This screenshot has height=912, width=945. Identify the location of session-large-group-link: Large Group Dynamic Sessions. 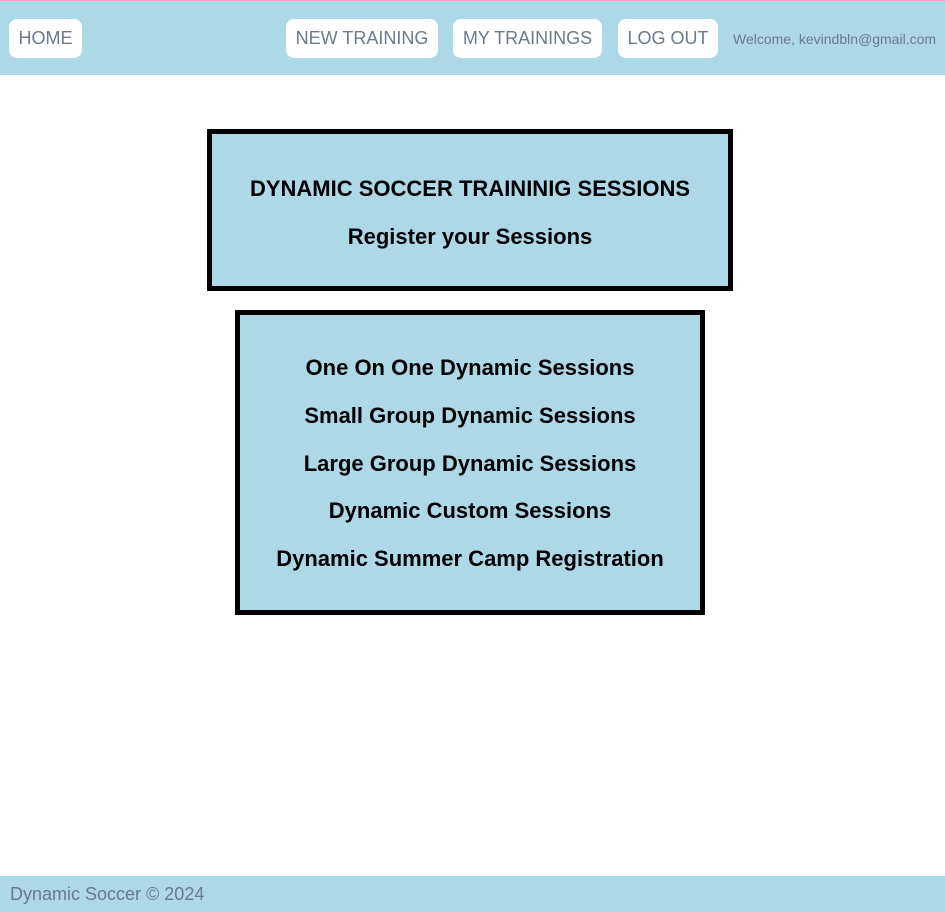
(470, 464).